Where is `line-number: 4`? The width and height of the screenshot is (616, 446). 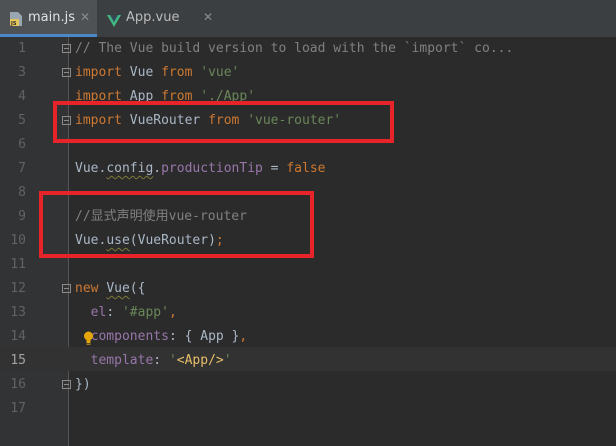
line-number: 4 is located at coordinates (22, 96).